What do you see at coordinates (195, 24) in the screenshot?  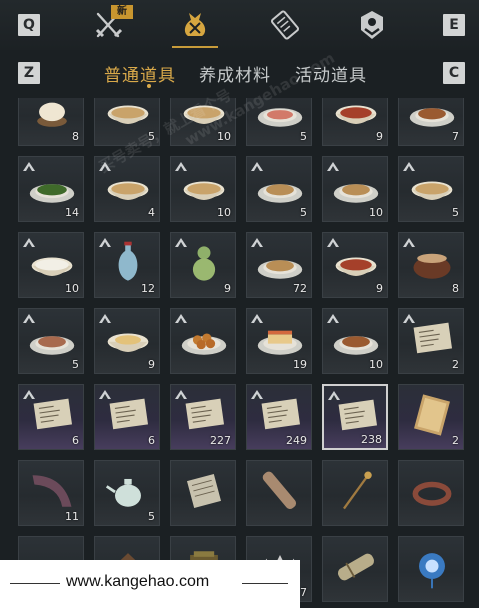 I see `gold-pouch-icon` at bounding box center [195, 24].